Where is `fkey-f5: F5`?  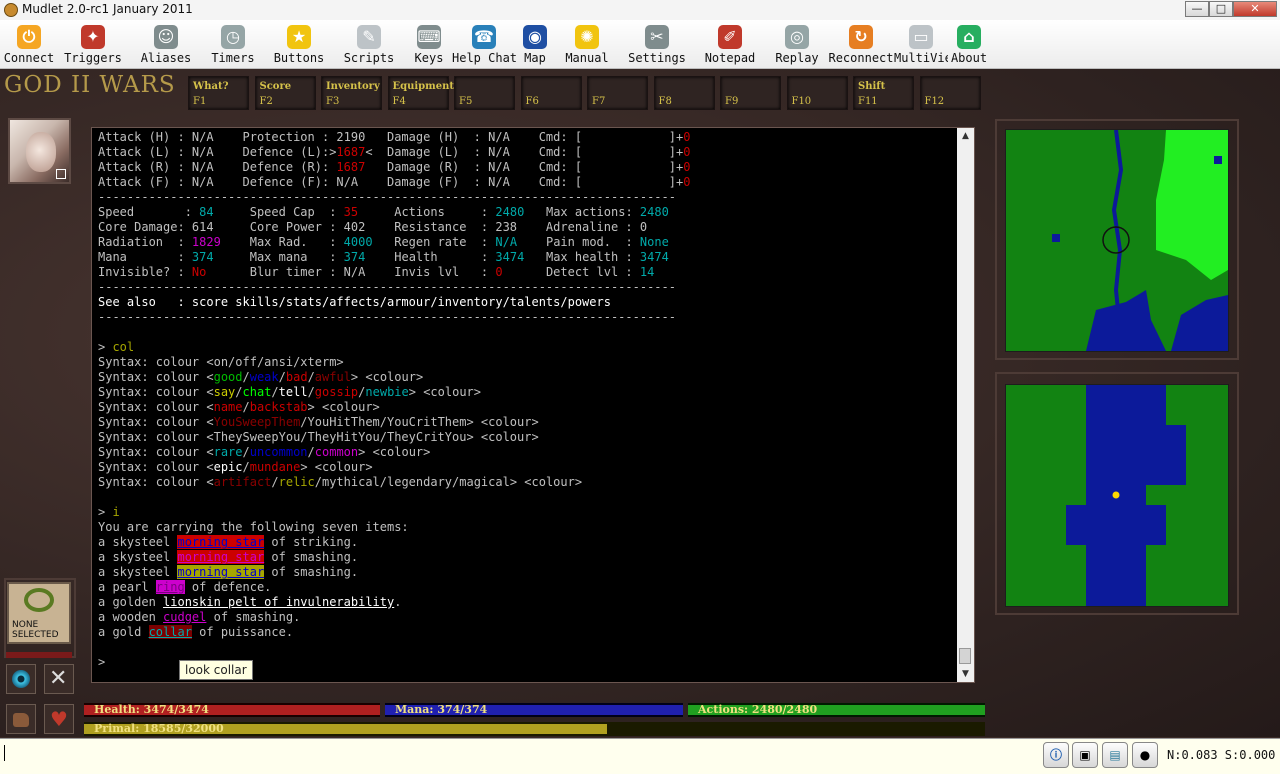 fkey-f5: F5 is located at coordinates (484, 93).